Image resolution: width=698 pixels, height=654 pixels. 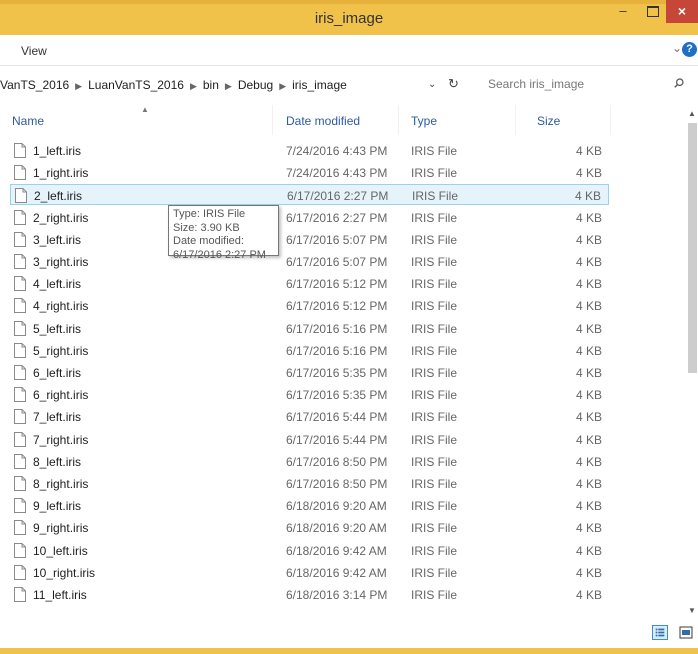 I want to click on file-name: 8_right.iris, so click(x=60, y=484).